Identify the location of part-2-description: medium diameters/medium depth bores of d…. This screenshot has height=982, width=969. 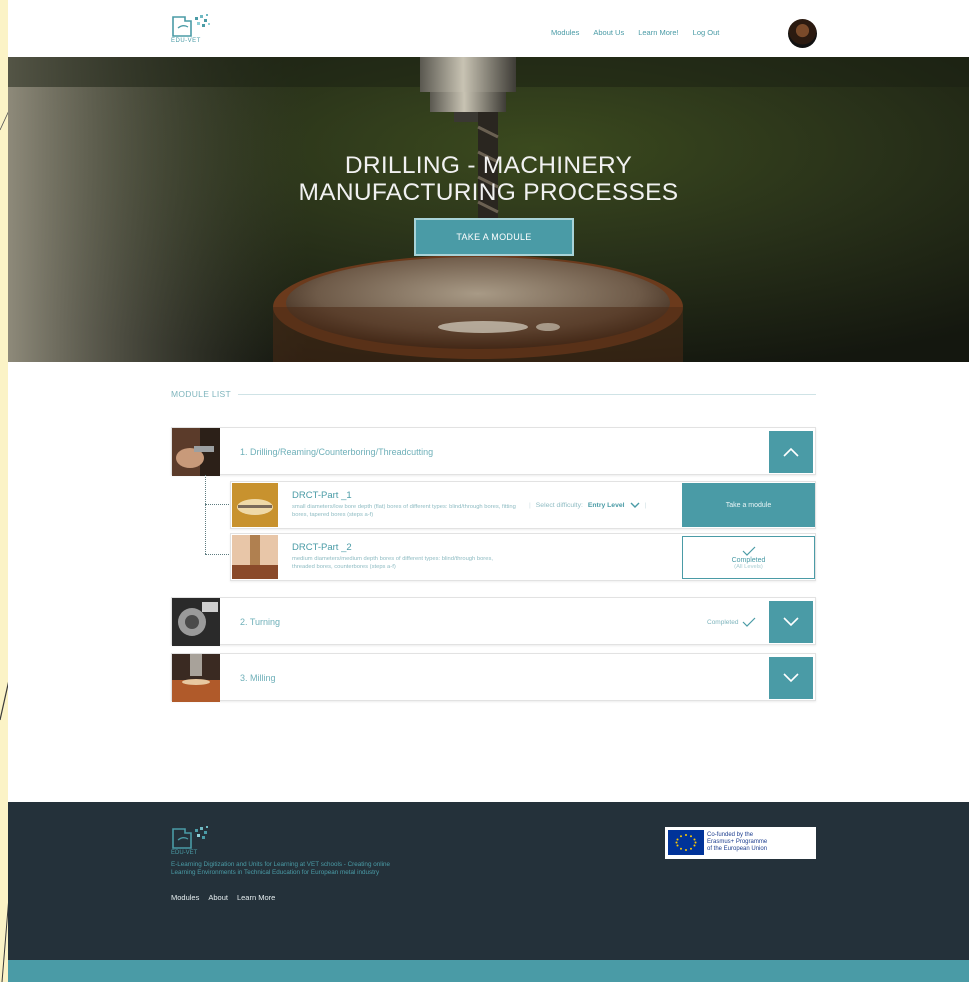
(392, 563).